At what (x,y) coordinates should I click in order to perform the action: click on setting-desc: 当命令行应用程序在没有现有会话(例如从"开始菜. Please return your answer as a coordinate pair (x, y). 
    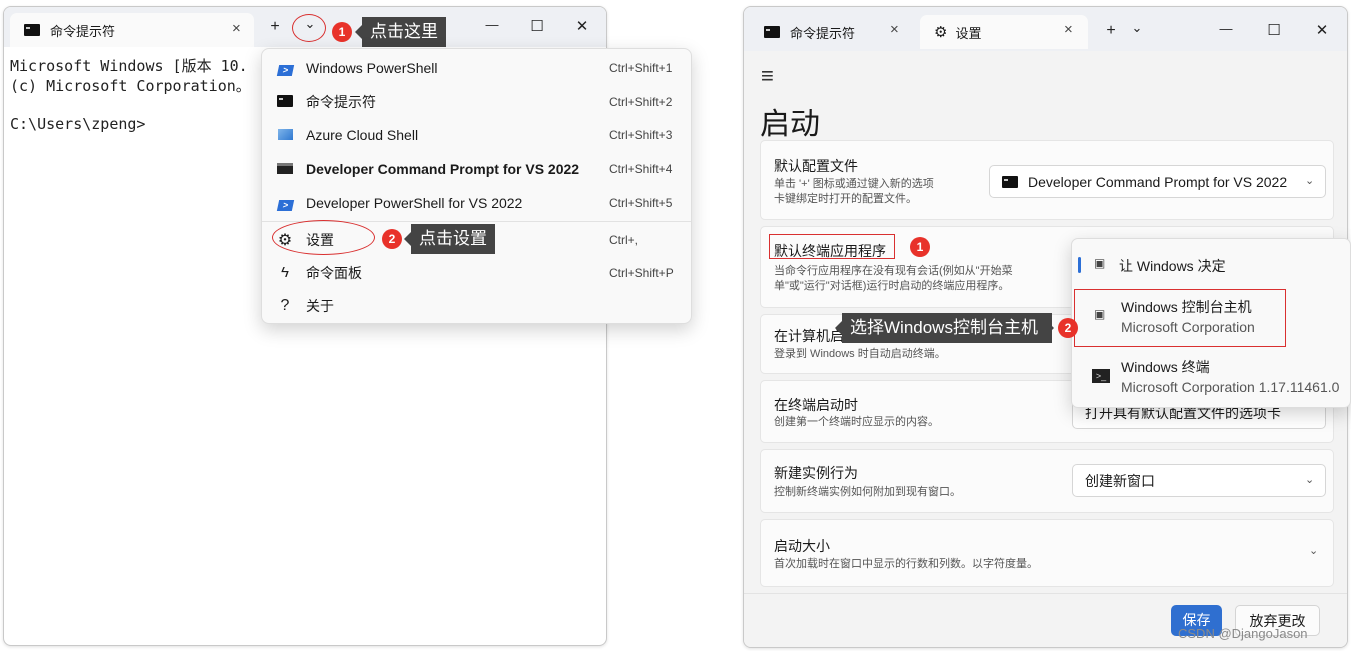
    Looking at the image, I should click on (893, 271).